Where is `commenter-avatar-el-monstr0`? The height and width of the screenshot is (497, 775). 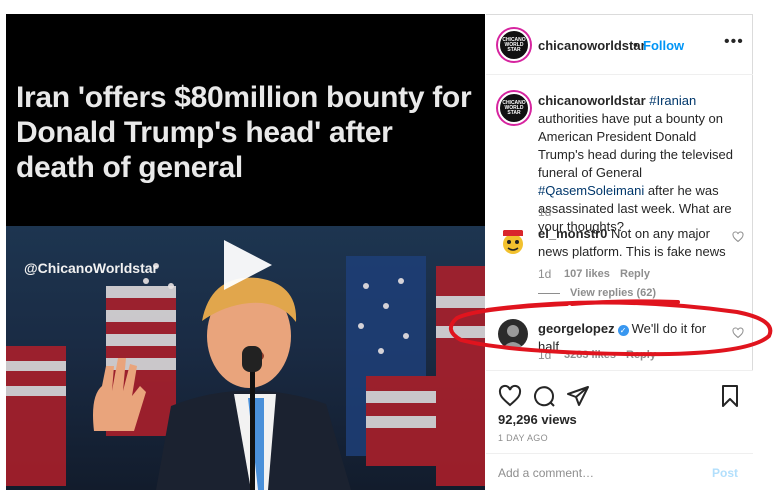
commenter-avatar-el-monstr0 is located at coordinates (513, 242).